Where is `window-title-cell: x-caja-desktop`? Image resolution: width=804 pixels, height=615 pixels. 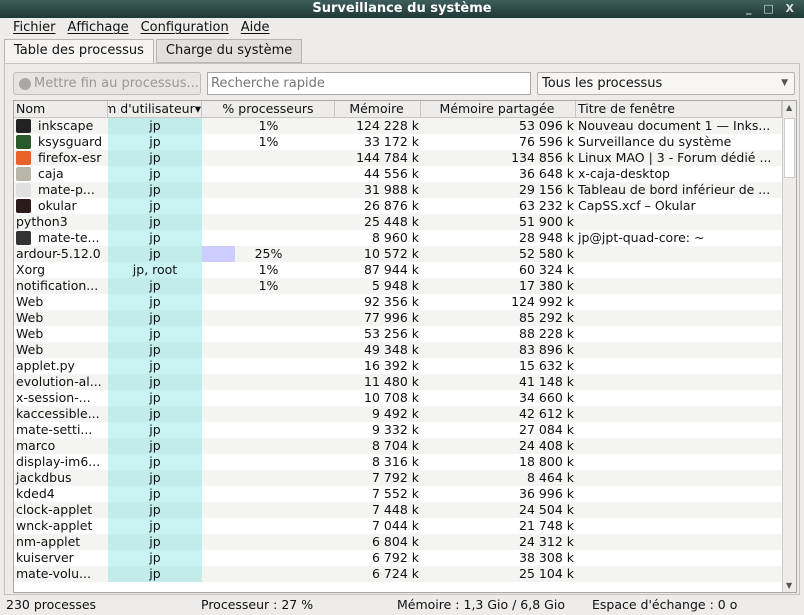
window-title-cell: x-caja-desktop is located at coordinates (624, 173).